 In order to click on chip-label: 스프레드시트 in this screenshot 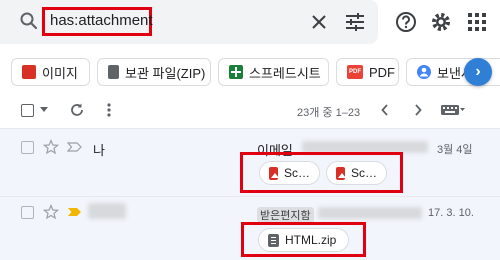, I will do `click(285, 73)`.